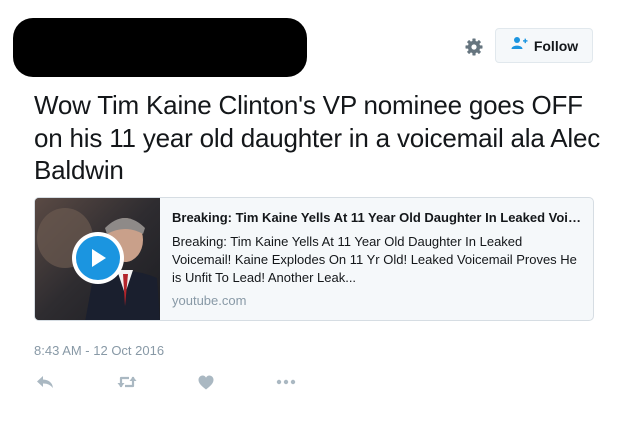  What do you see at coordinates (45, 382) in the screenshot?
I see `reply-icon` at bounding box center [45, 382].